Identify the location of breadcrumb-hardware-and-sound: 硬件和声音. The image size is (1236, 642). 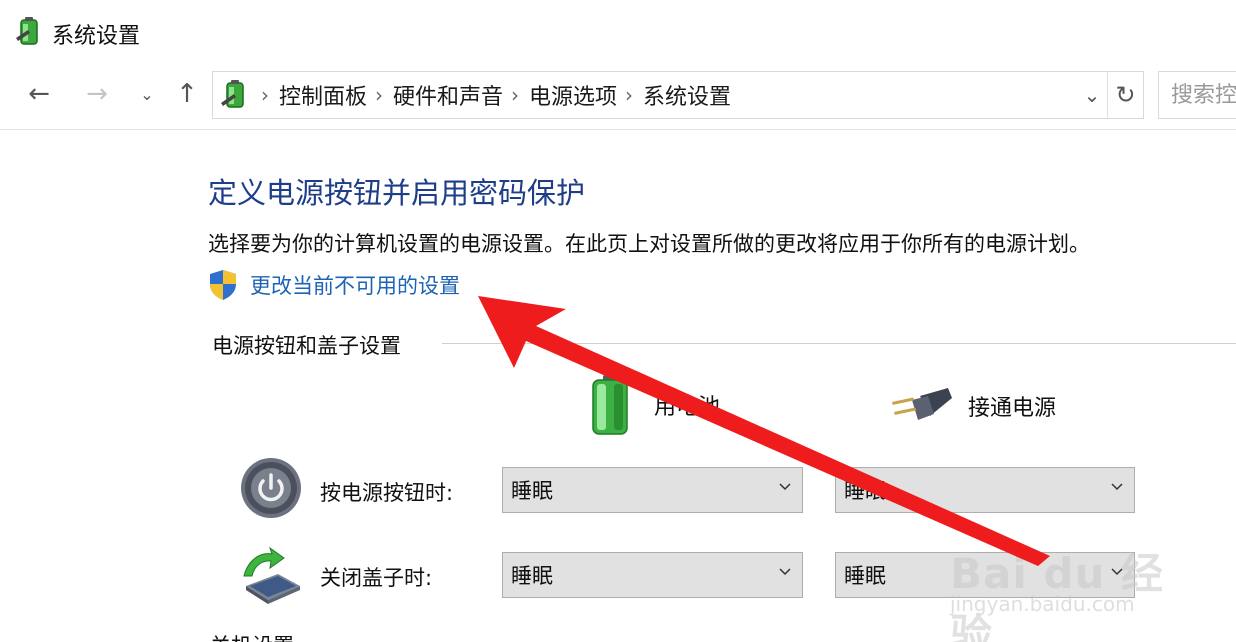
(448, 95).